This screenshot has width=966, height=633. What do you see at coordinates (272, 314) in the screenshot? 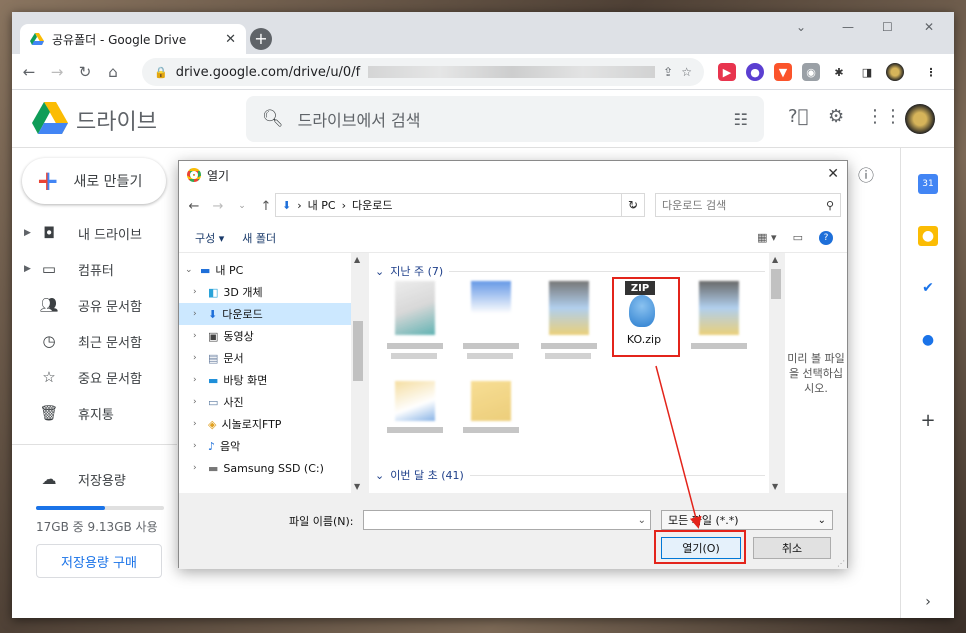
I see `tree-item-downloads: › ⬇ 다운로드` at bounding box center [272, 314].